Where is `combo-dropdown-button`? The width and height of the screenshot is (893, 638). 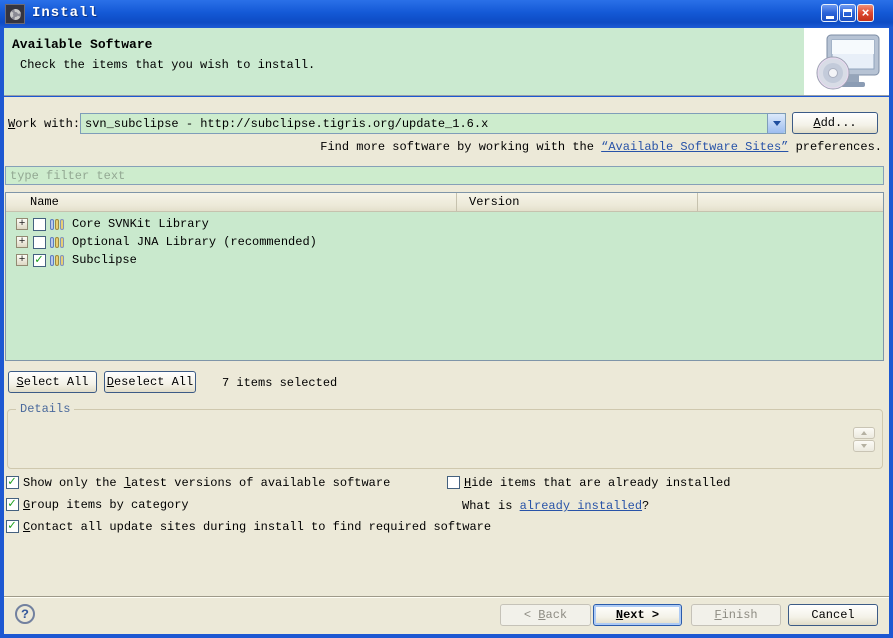 combo-dropdown-button is located at coordinates (776, 123).